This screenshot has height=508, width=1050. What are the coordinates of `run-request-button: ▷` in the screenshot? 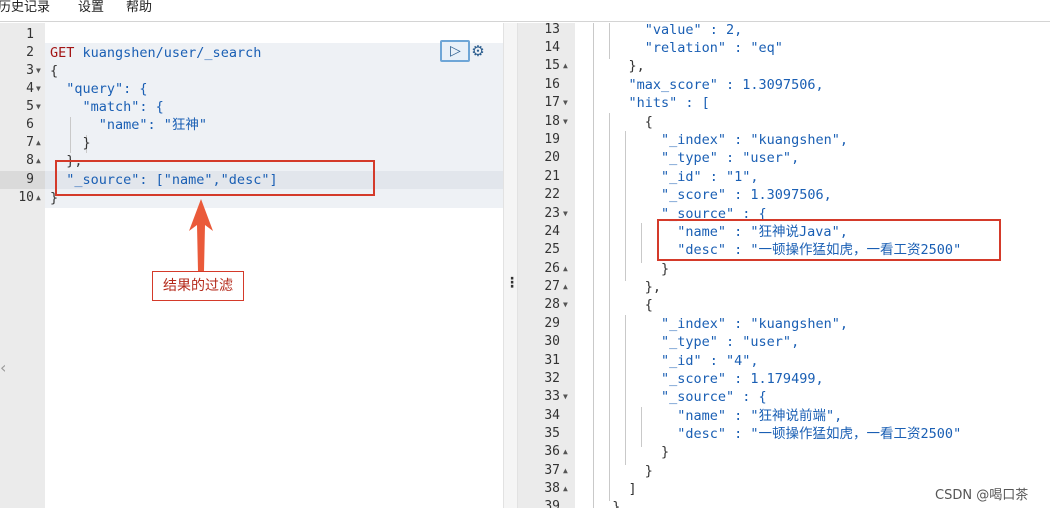 It's located at (455, 51).